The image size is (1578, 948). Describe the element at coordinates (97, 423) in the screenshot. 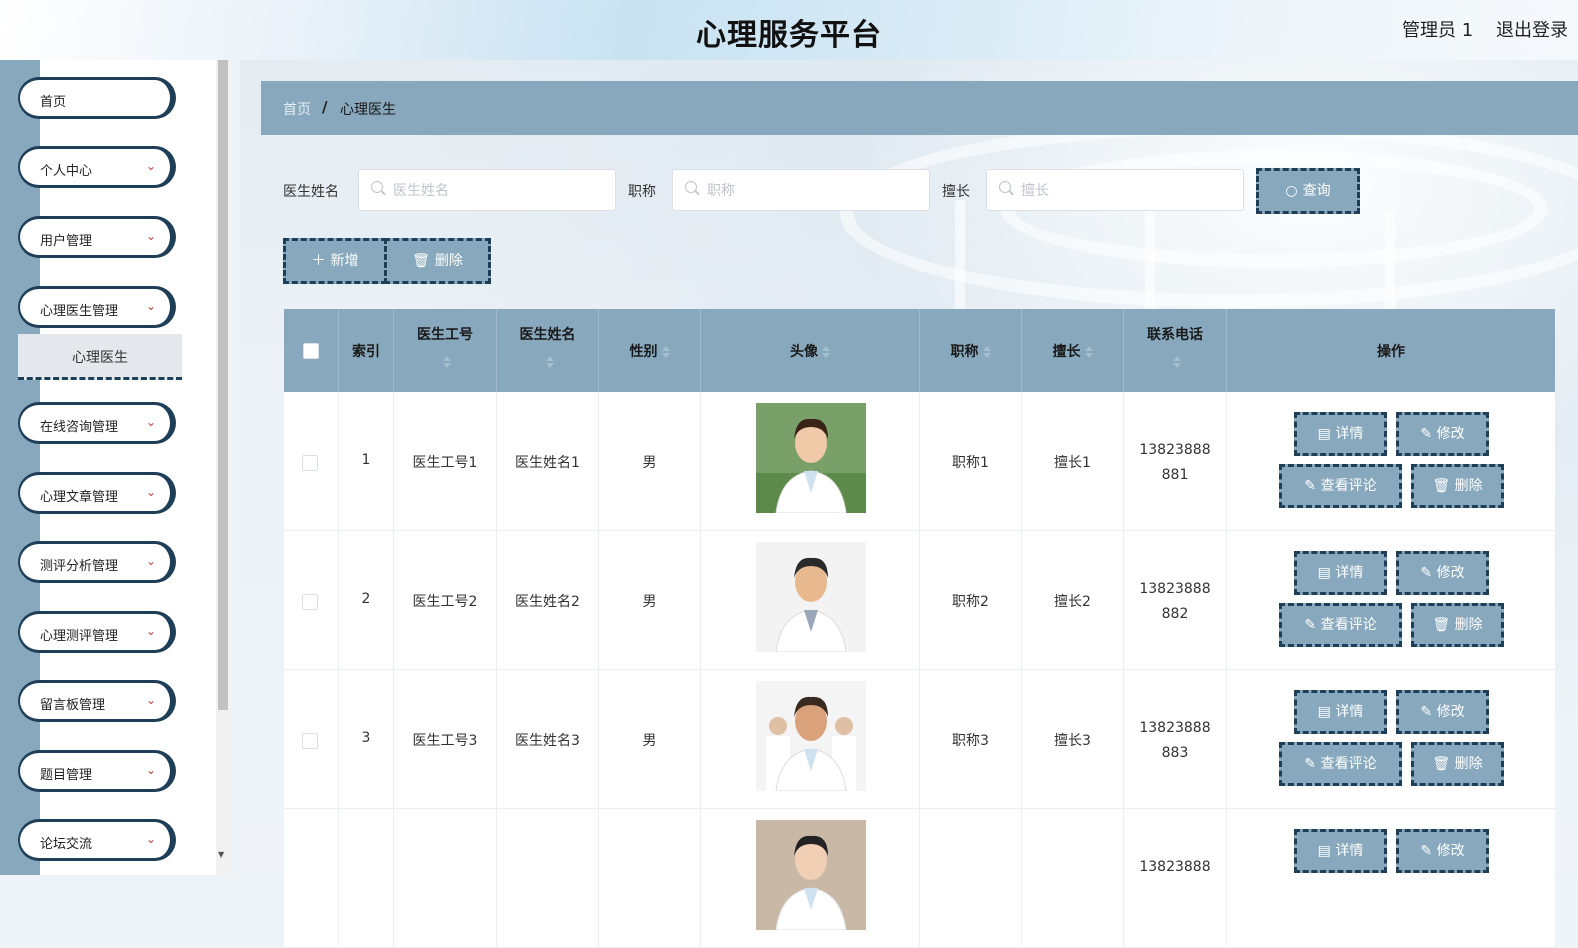

I see `sidebar-item-4: 在线咨询管理 ⌄` at that location.